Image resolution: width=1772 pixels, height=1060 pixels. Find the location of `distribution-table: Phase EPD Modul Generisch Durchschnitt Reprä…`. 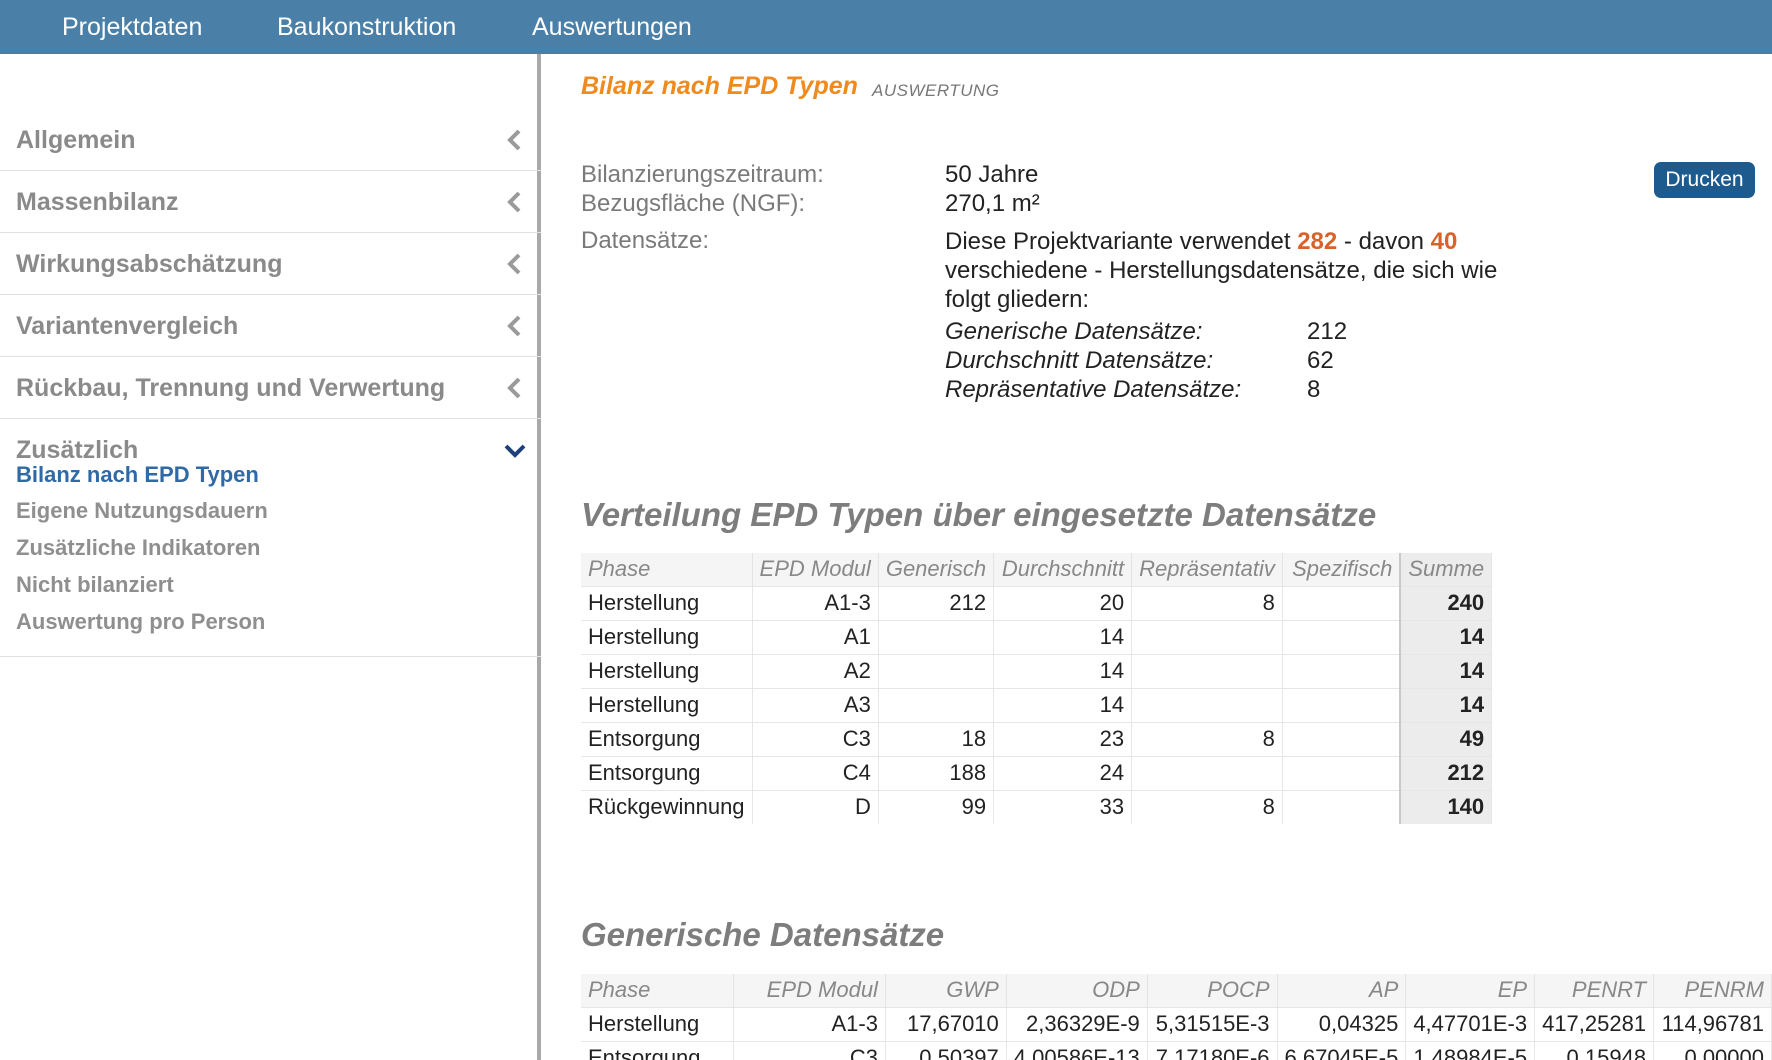

distribution-table: Phase EPD Modul Generisch Durchschnitt Reprä… is located at coordinates (1037, 688).